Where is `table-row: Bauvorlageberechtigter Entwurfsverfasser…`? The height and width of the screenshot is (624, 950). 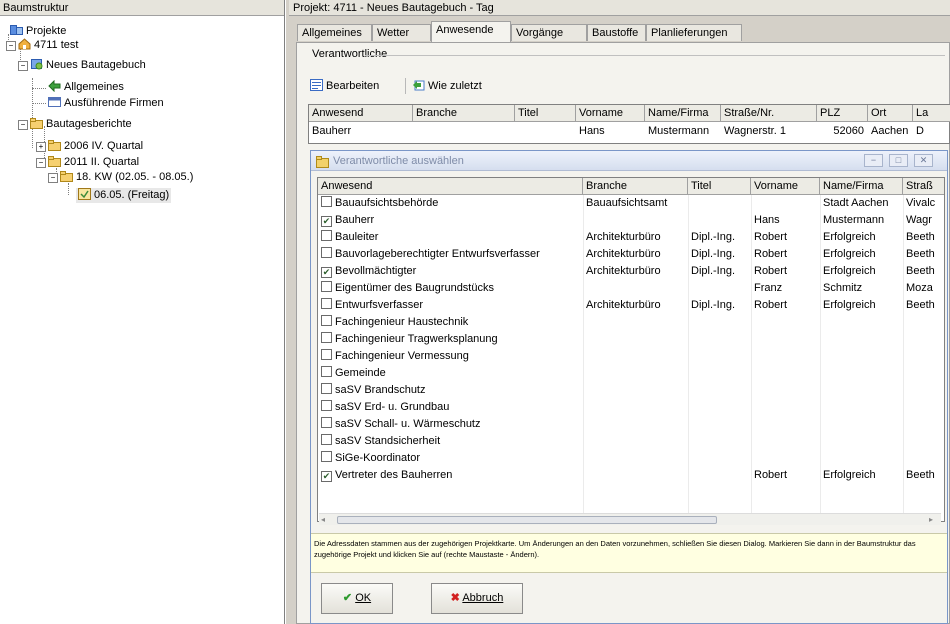
table-row: Bauvorlageberechtigter Entwurfsverfasser… is located at coordinates (631, 254).